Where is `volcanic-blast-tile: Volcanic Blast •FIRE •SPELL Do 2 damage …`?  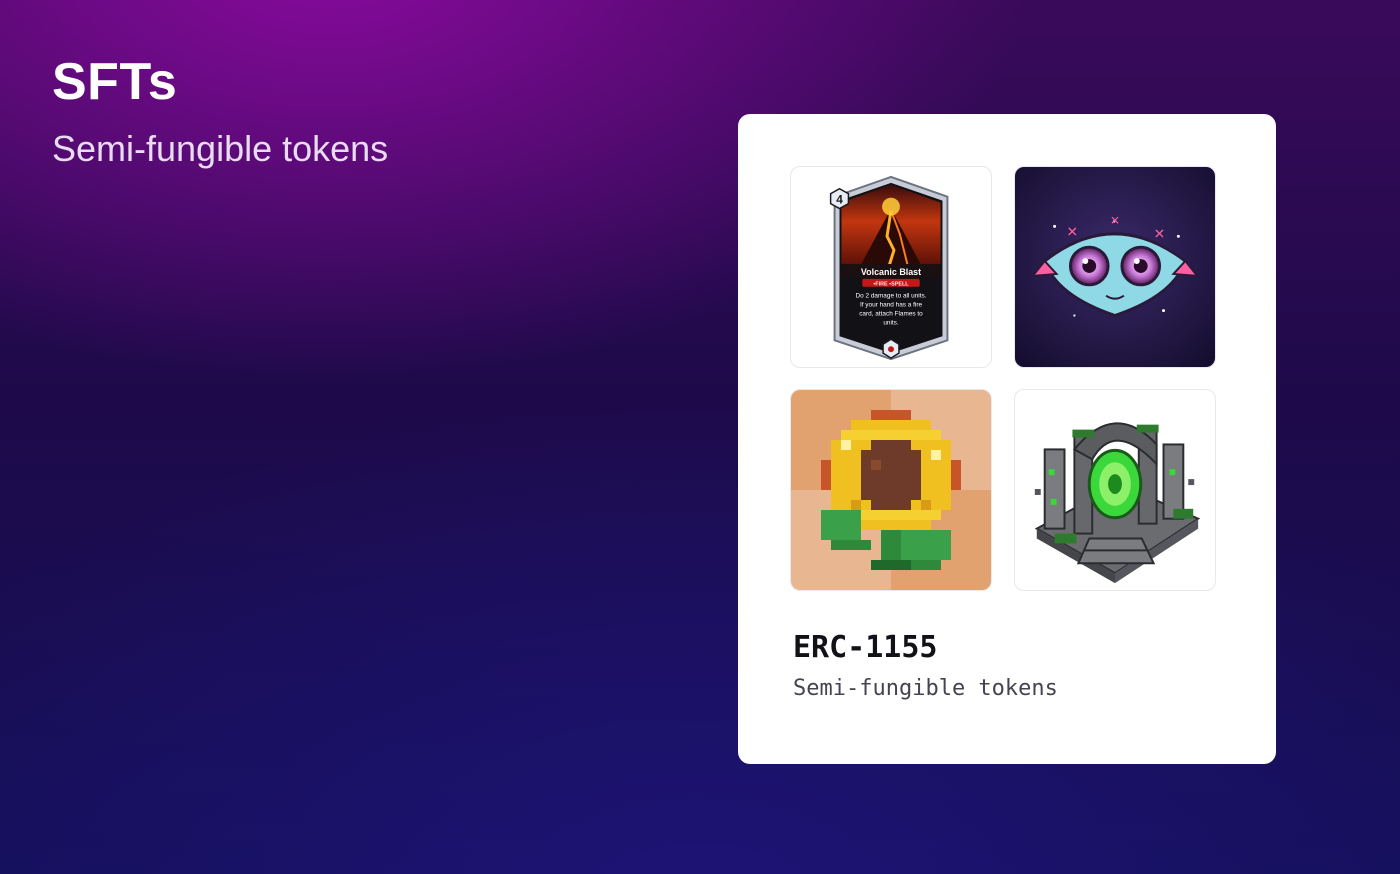
volcanic-blast-tile: Volcanic Blast •FIRE •SPELL Do 2 damage … is located at coordinates (891, 267).